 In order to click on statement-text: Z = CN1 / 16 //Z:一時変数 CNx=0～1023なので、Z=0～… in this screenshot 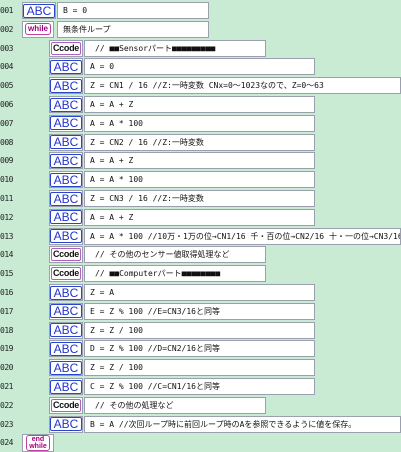, I will do `click(242, 86)`.